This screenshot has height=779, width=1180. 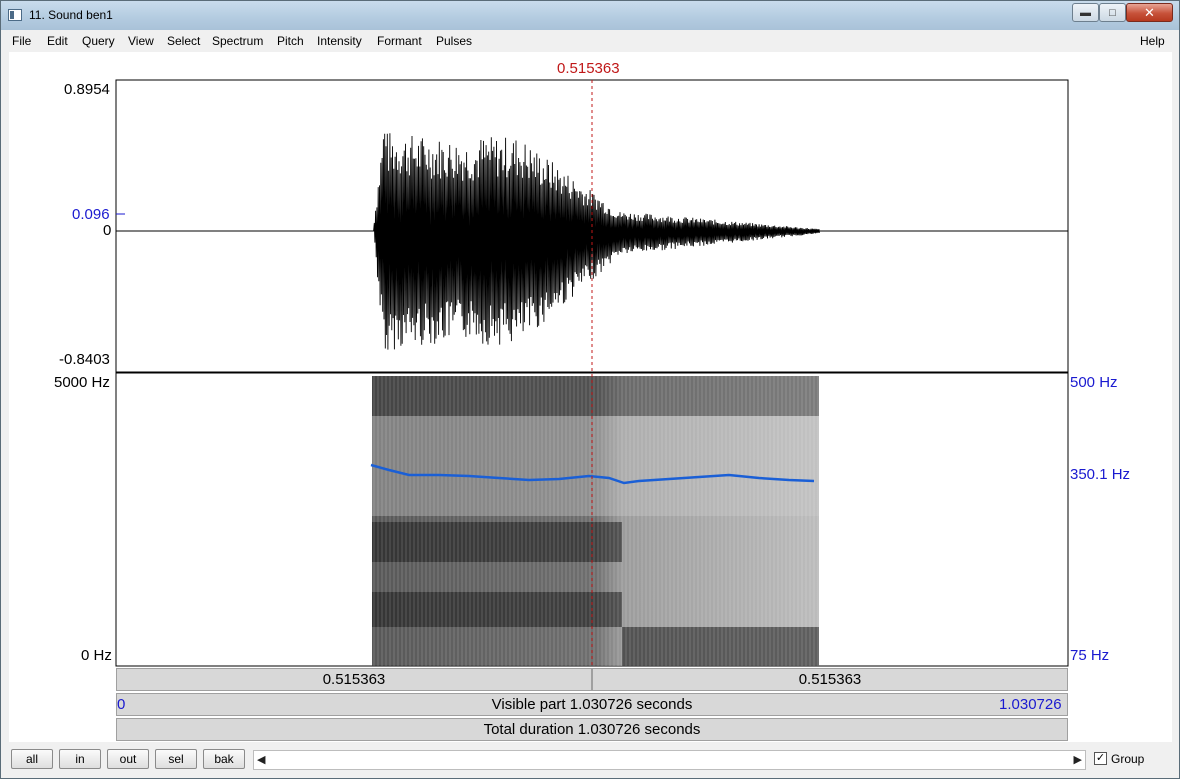 What do you see at coordinates (261, 759) in the screenshot?
I see `triangle-left-icon: ◀` at bounding box center [261, 759].